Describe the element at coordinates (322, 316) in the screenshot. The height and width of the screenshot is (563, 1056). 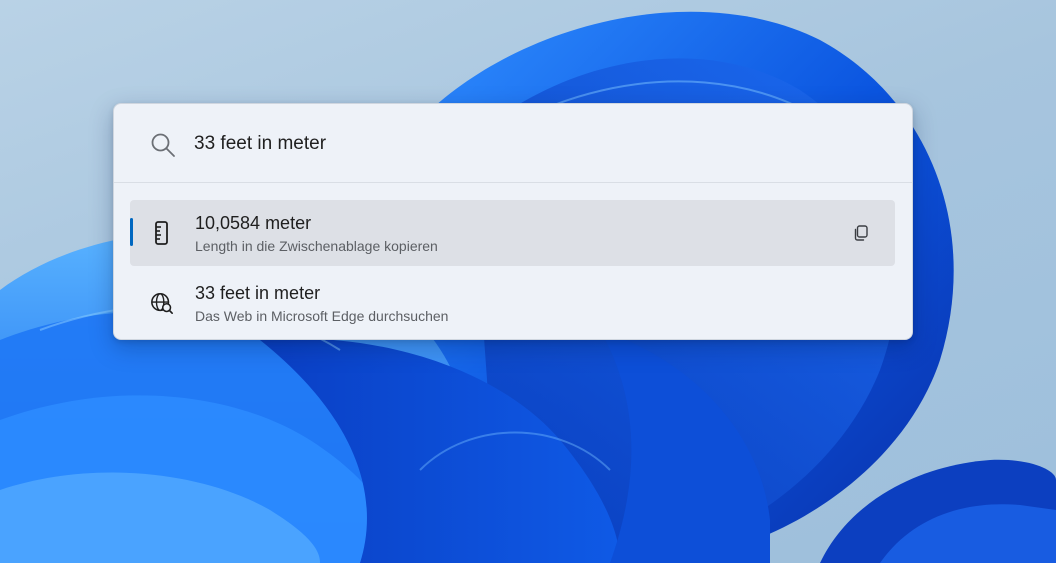
I see `result-subtitle: Das Web in Microsoft Edge durchsuchen` at that location.